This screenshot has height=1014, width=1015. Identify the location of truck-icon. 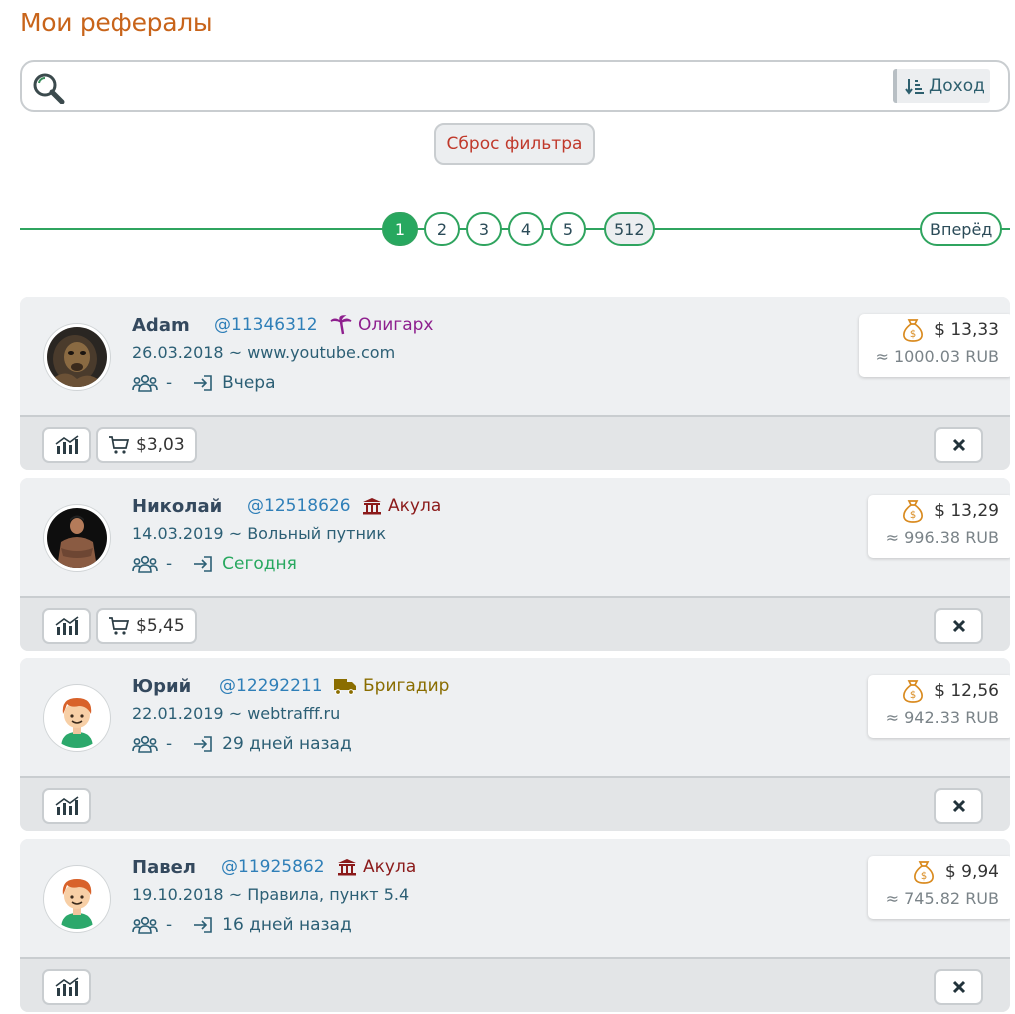
(345, 687).